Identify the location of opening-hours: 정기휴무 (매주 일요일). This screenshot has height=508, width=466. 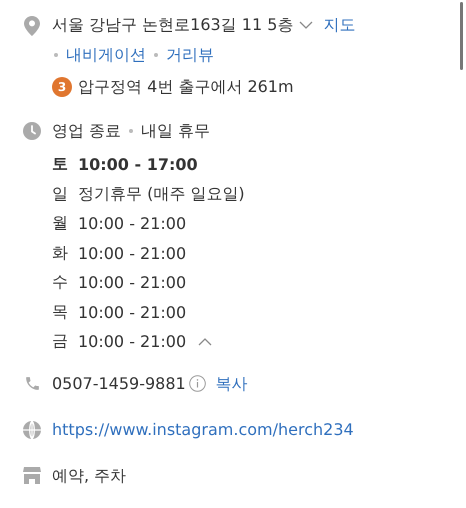
(161, 194).